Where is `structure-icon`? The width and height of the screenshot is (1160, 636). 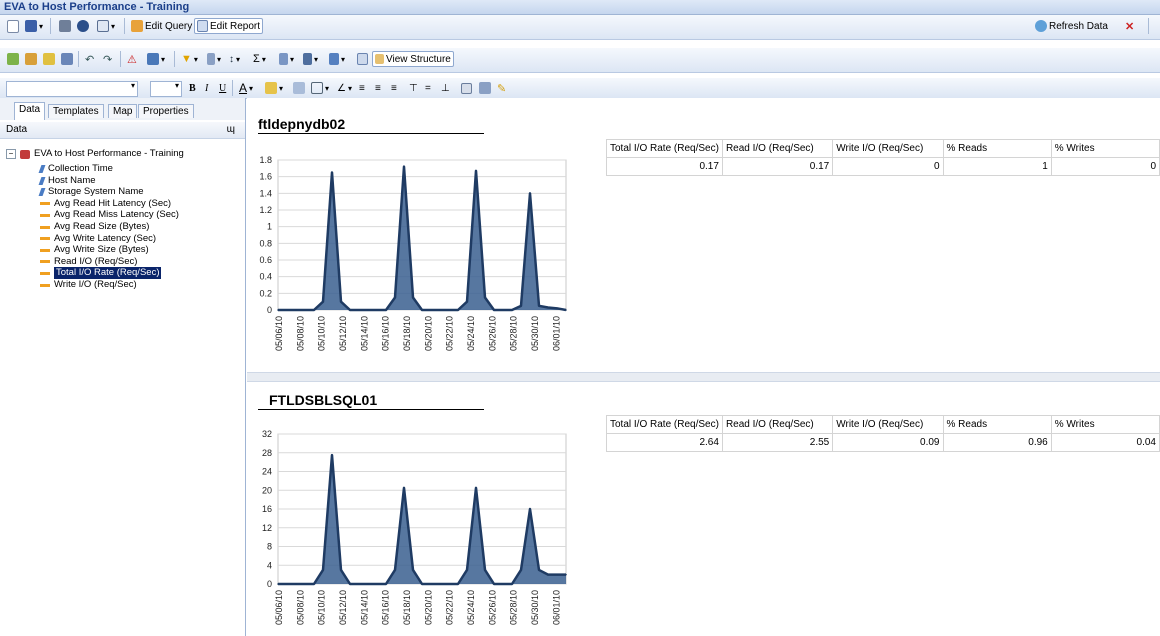 structure-icon is located at coordinates (379, 59).